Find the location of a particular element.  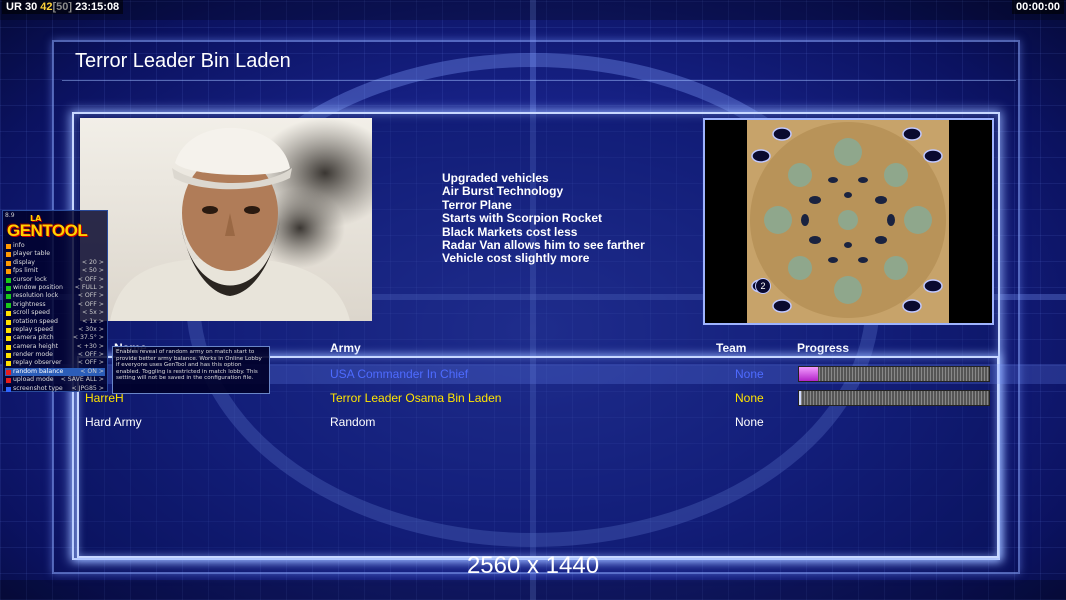

gentool-option: window position < FULL > is located at coordinates (55, 288).